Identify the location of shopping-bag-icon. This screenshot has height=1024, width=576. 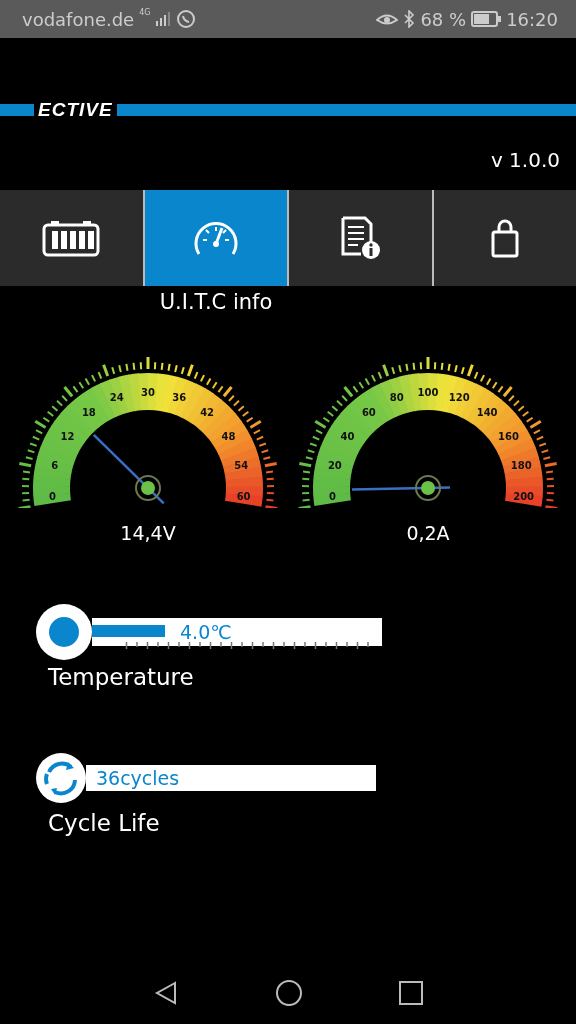
(504, 238).